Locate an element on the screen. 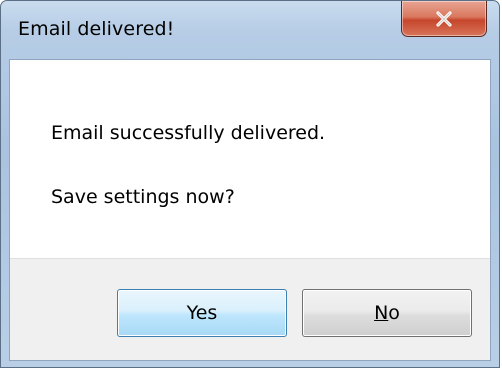 The height and width of the screenshot is (370, 502). dialog-title: Email delivered! is located at coordinates (96, 29).